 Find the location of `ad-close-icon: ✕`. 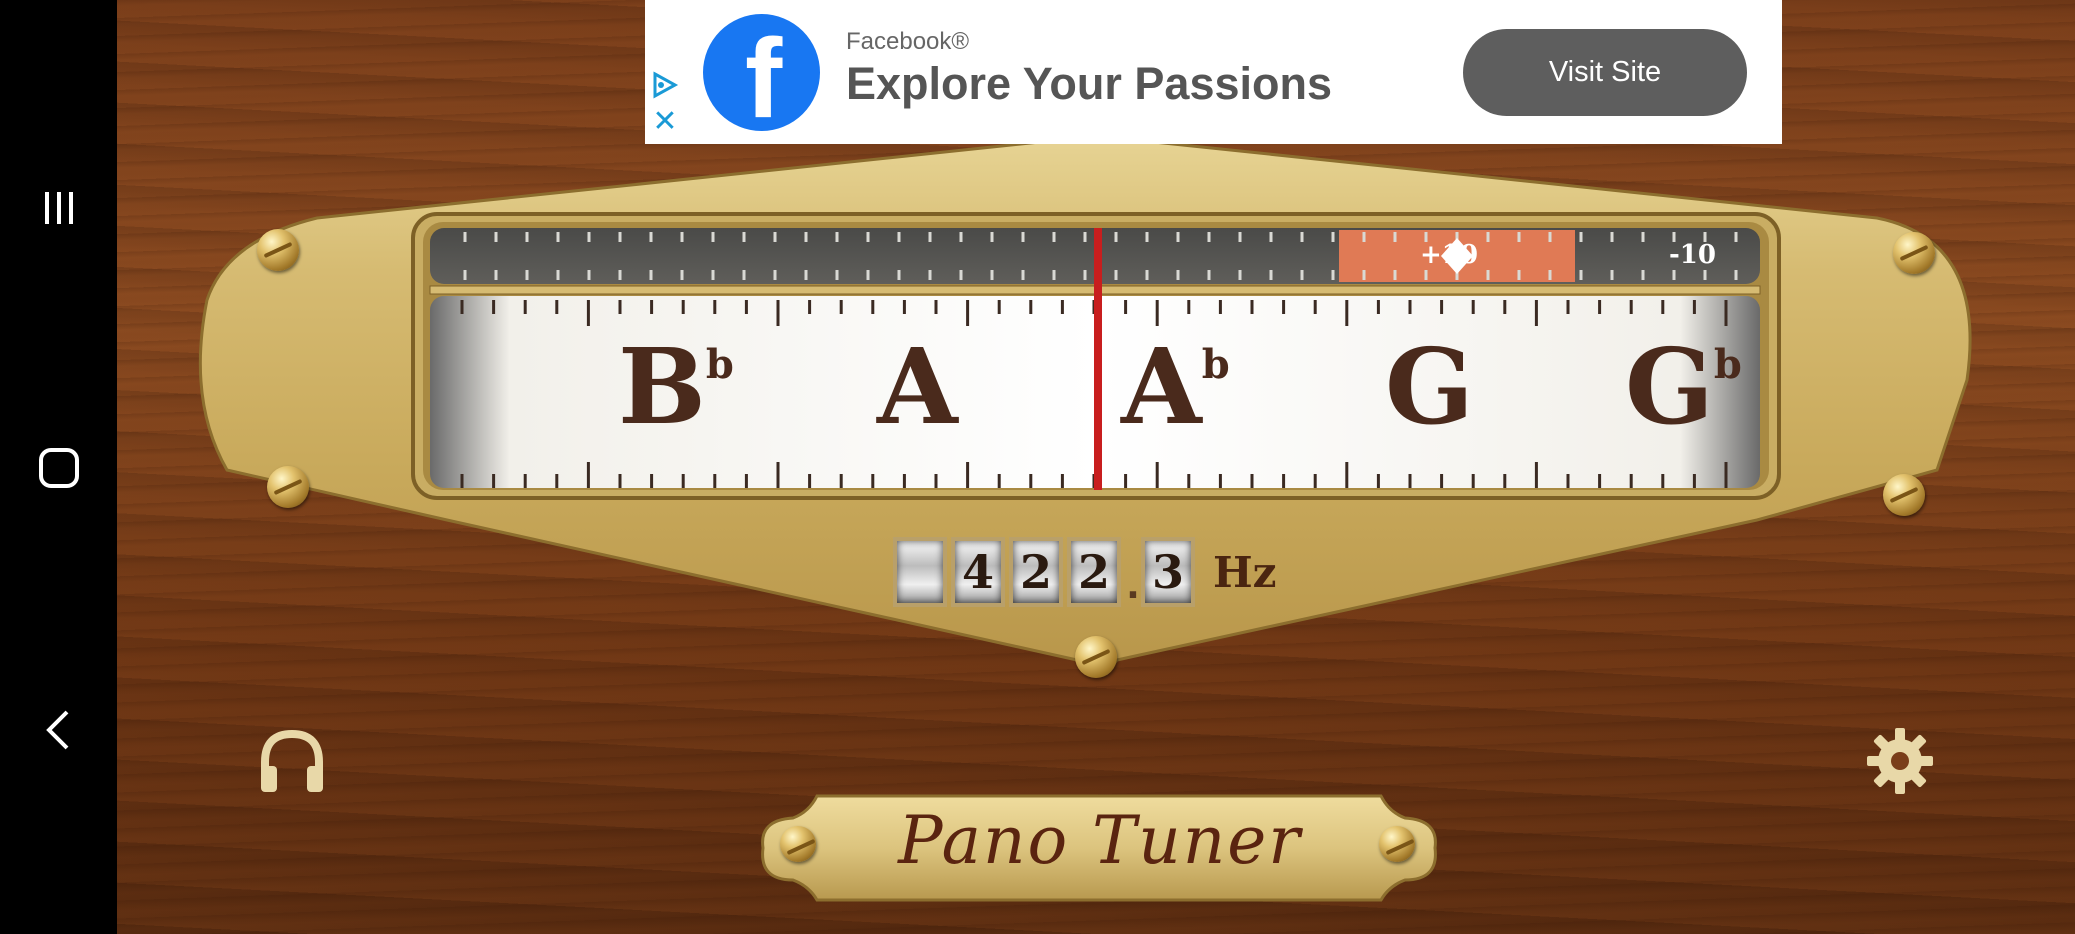

ad-close-icon: ✕ is located at coordinates (665, 122).